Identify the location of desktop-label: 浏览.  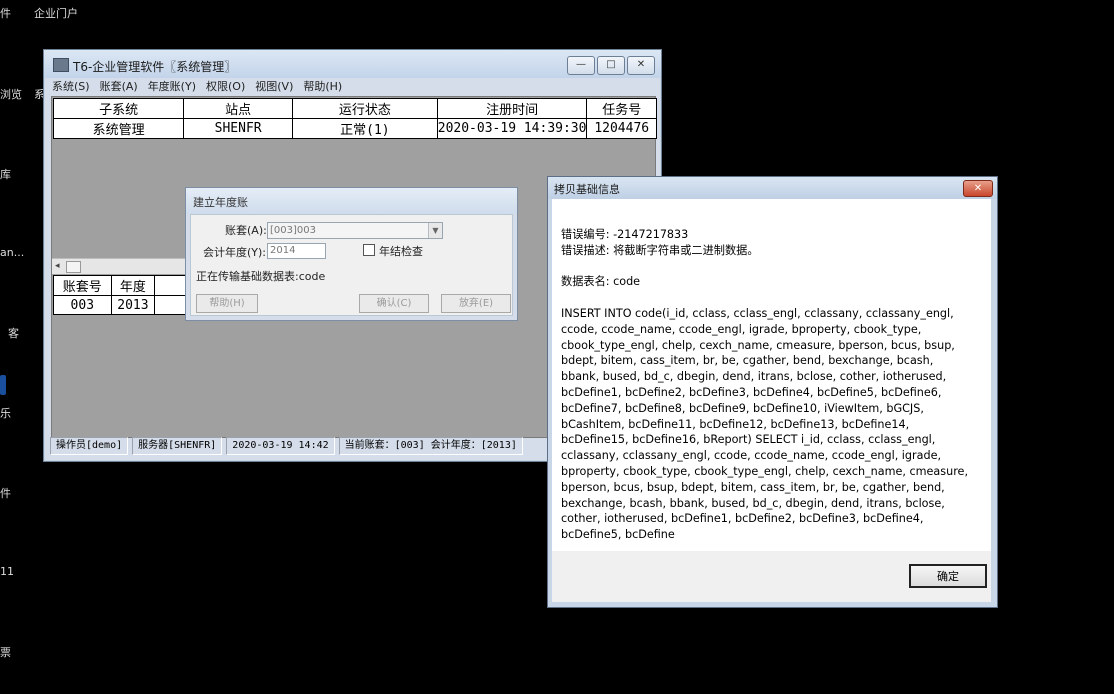
(11, 94).